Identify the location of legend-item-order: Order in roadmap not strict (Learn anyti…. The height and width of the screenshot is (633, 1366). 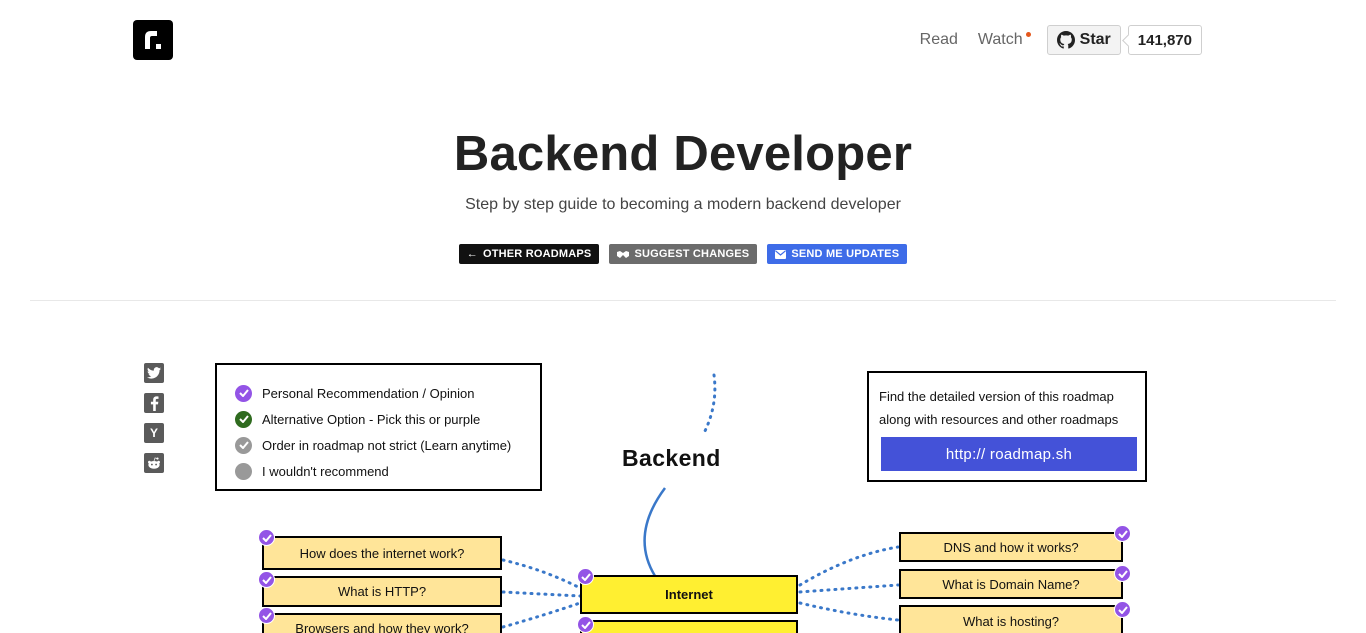
(387, 445).